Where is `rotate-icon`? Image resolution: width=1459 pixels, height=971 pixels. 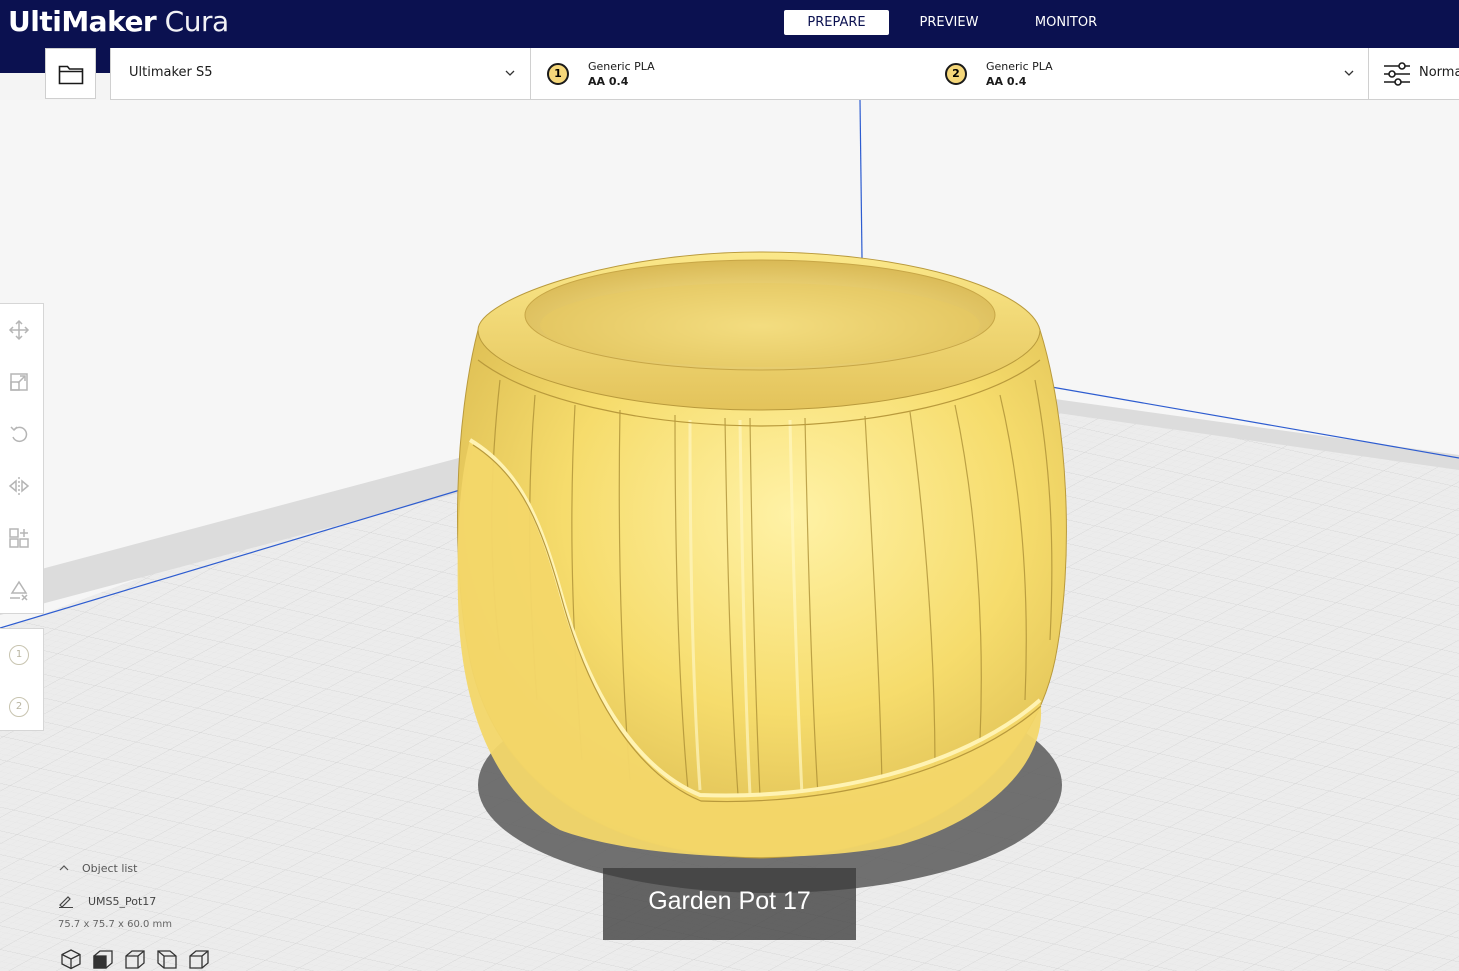 rotate-icon is located at coordinates (19, 434).